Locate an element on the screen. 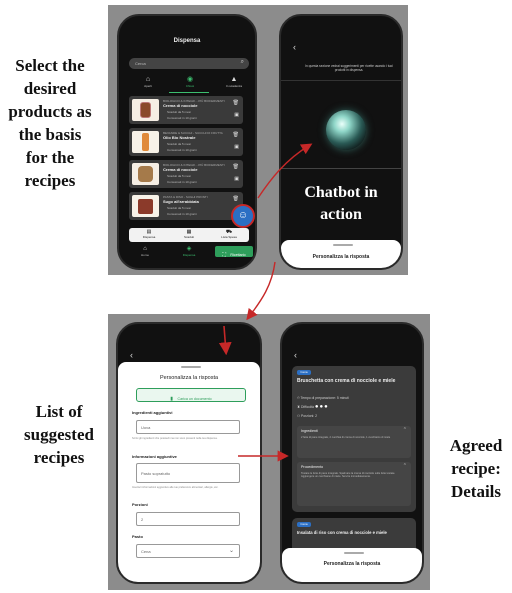 This screenshot has width=512, height=593. home-icon: ⌂ is located at coordinates (145, 249).